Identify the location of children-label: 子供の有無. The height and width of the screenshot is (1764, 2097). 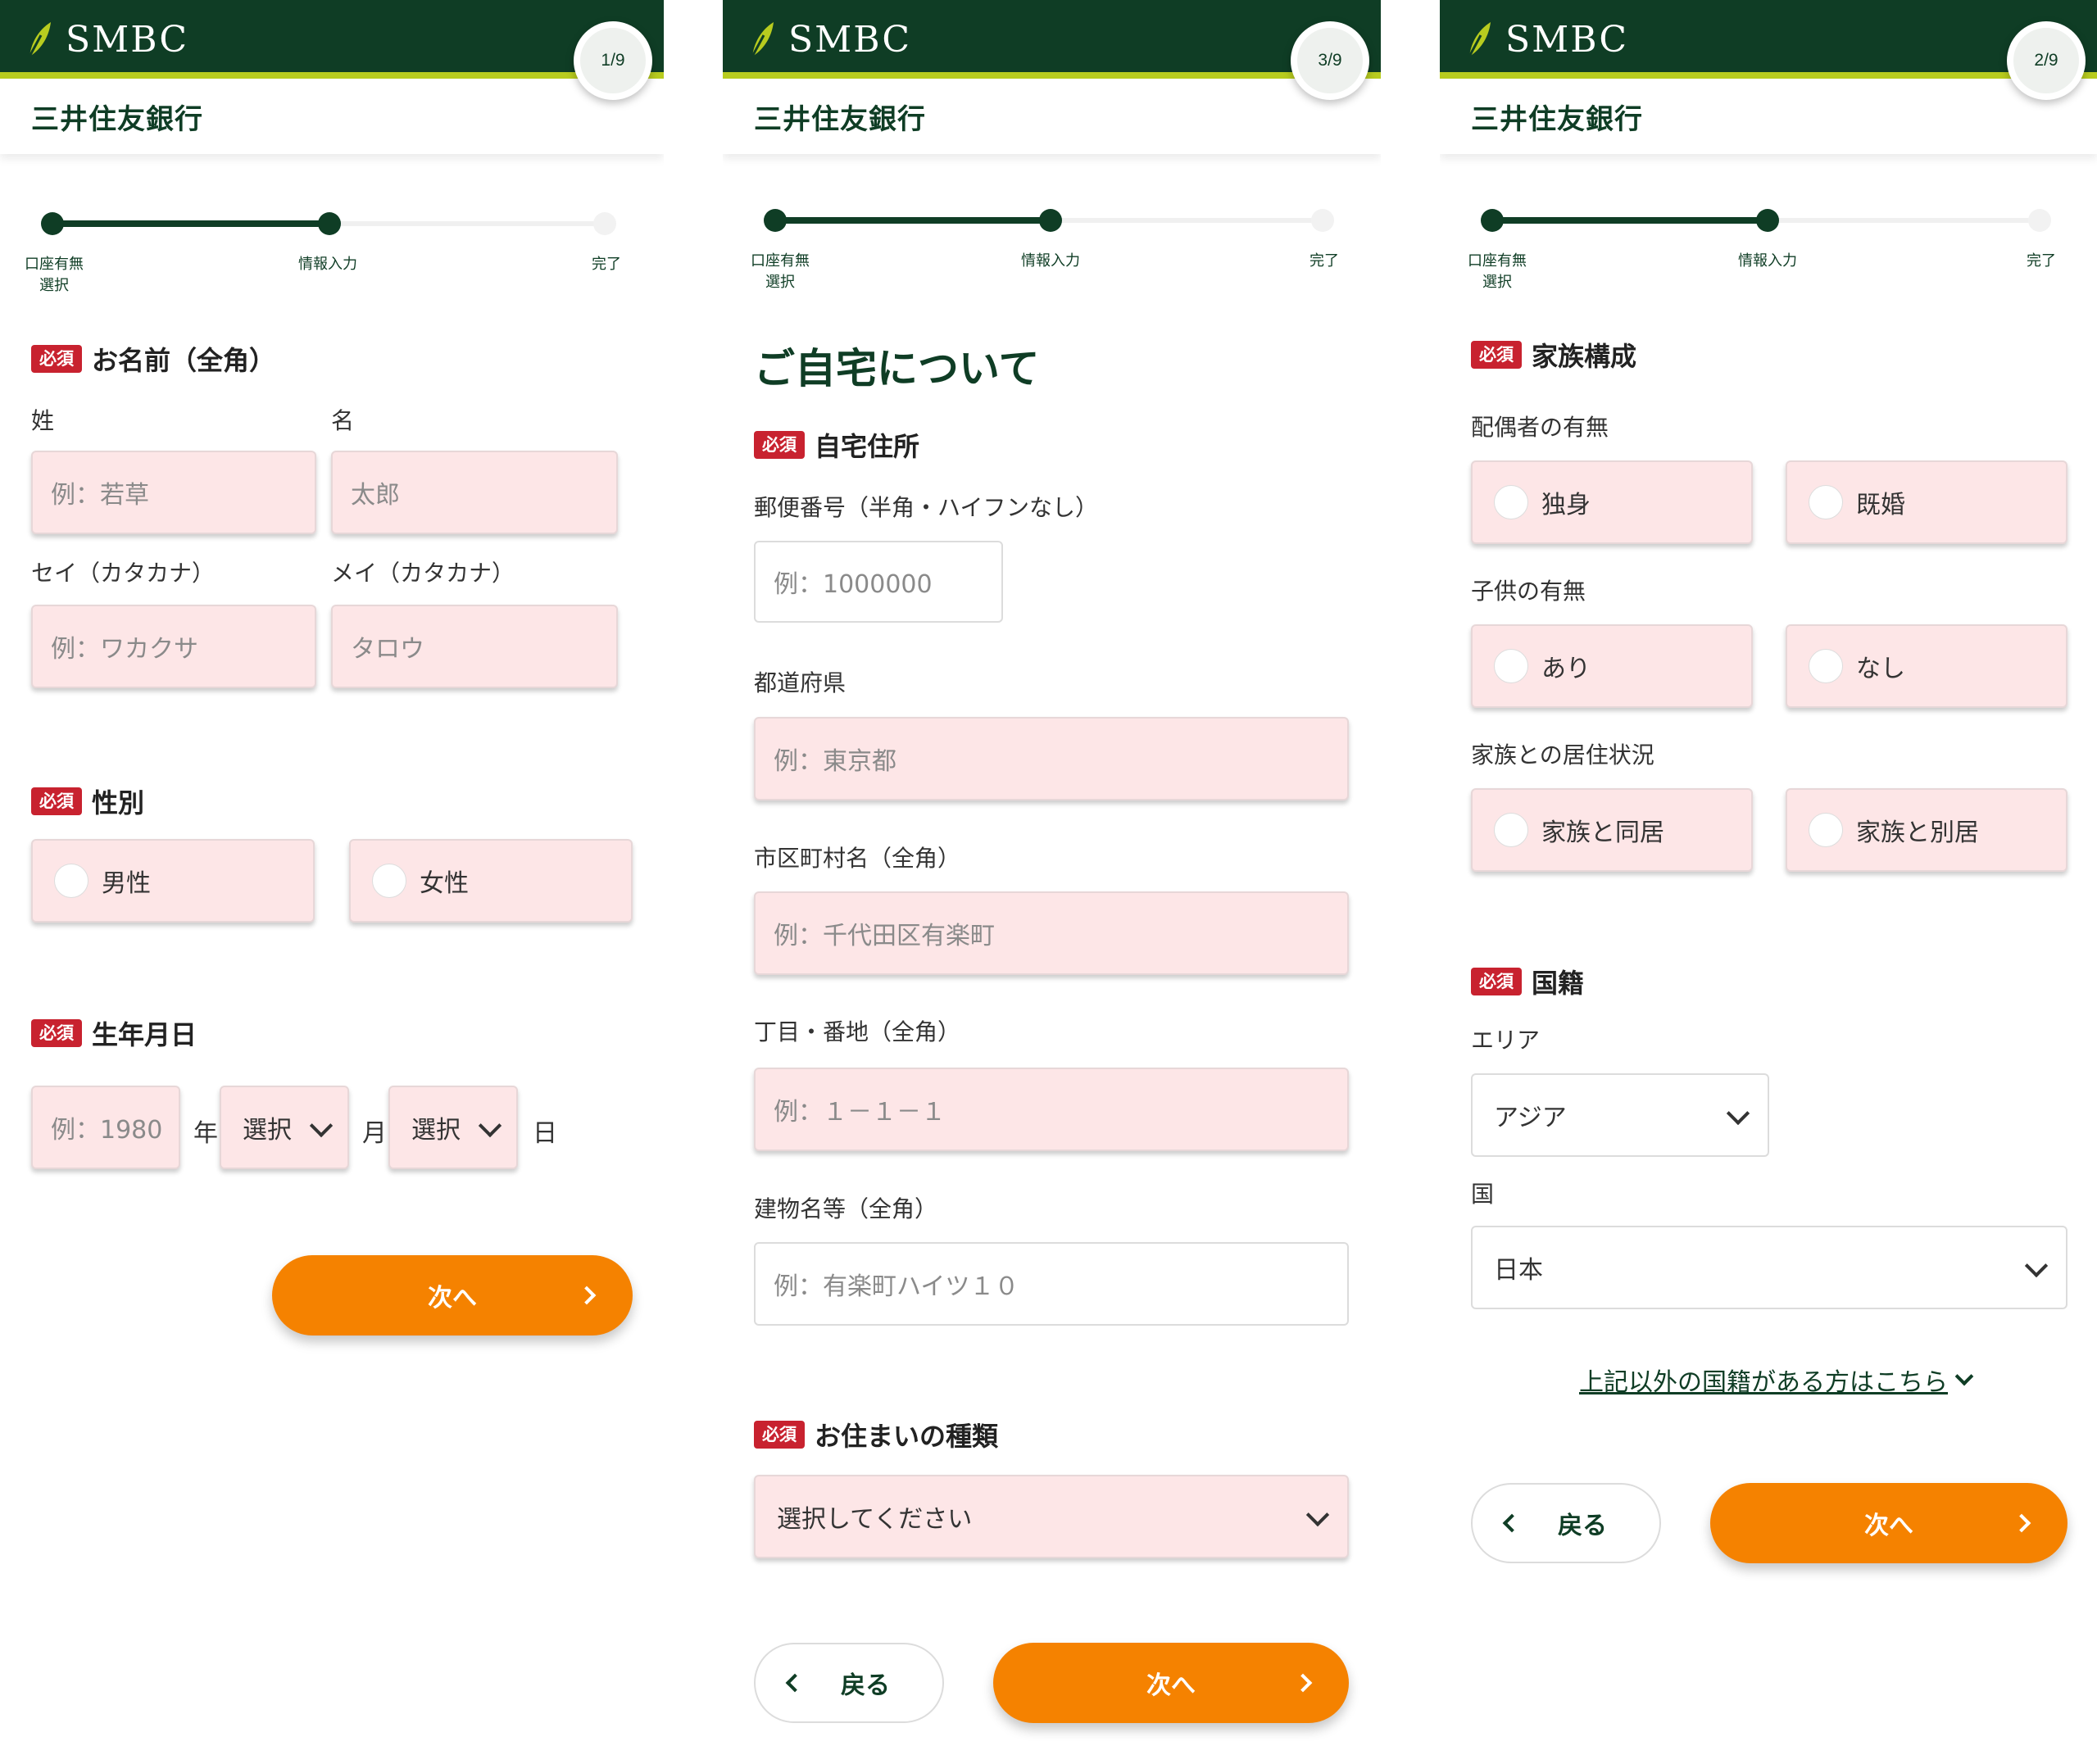
(1528, 591).